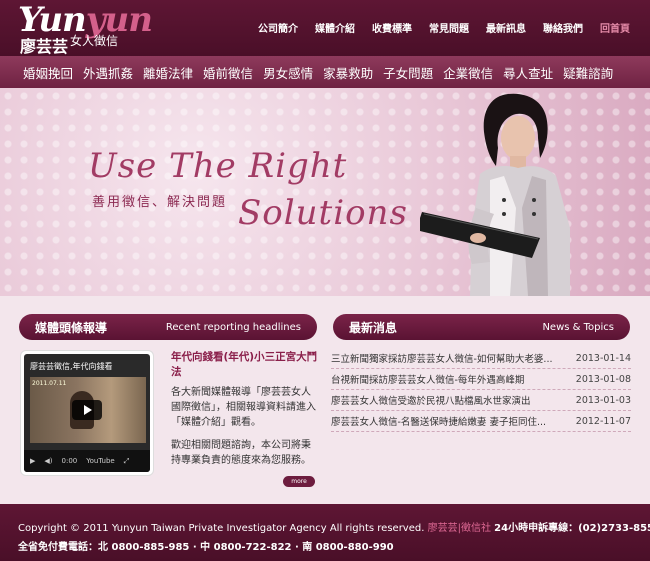  What do you see at coordinates (100, 461) in the screenshot?
I see `youtube-logo: YouTube` at bounding box center [100, 461].